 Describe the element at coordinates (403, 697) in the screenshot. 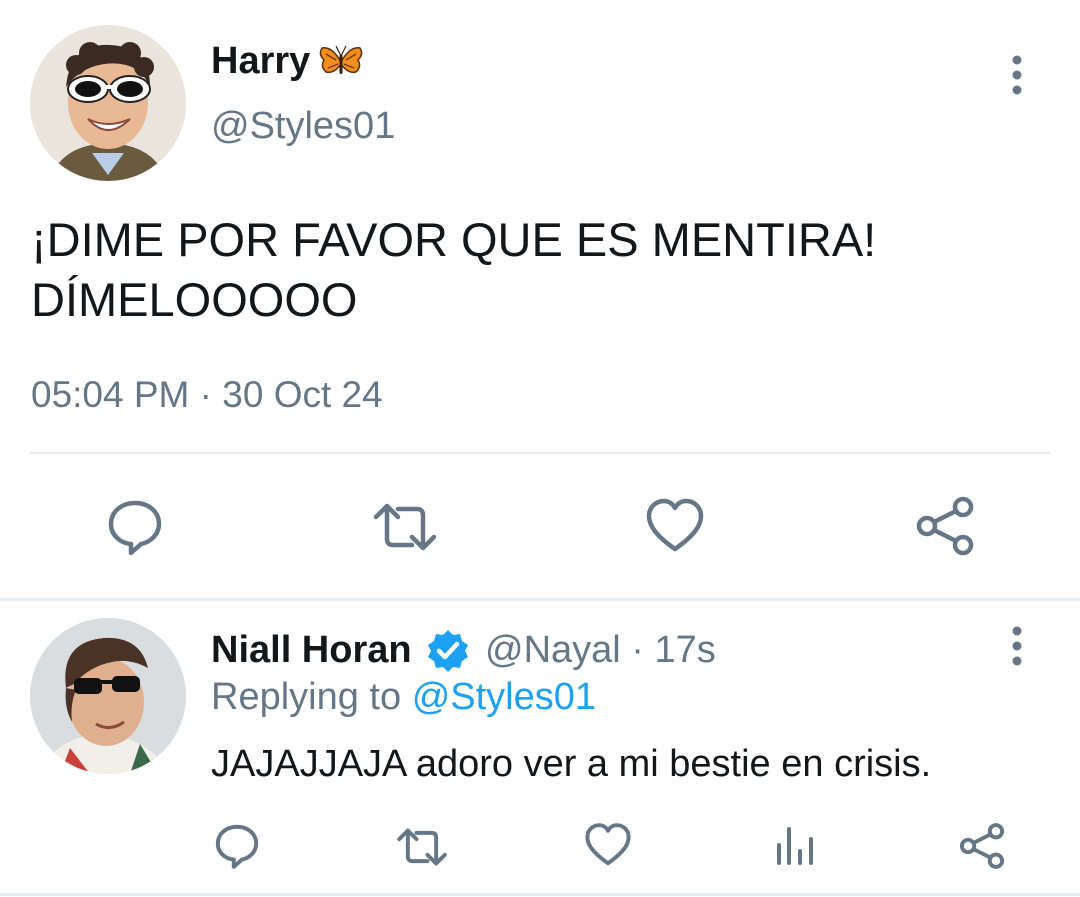

I see `replying-to-line: Replying to @Styles01` at that location.